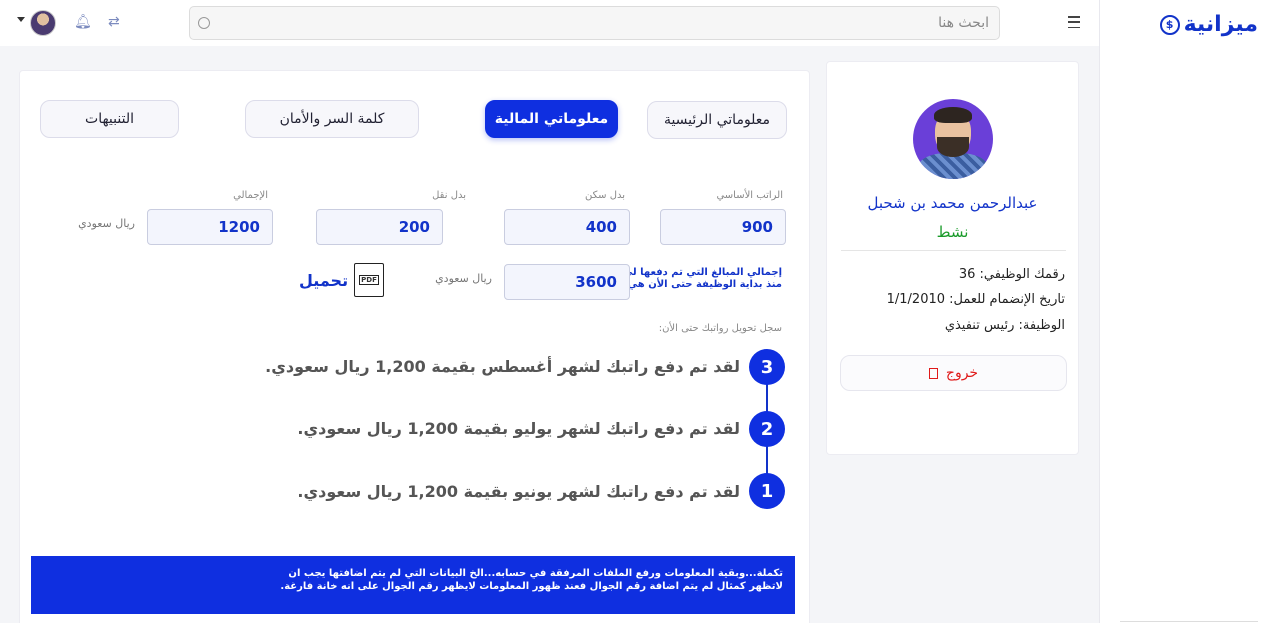  I want to click on logout-button: خروج, so click(953, 373).